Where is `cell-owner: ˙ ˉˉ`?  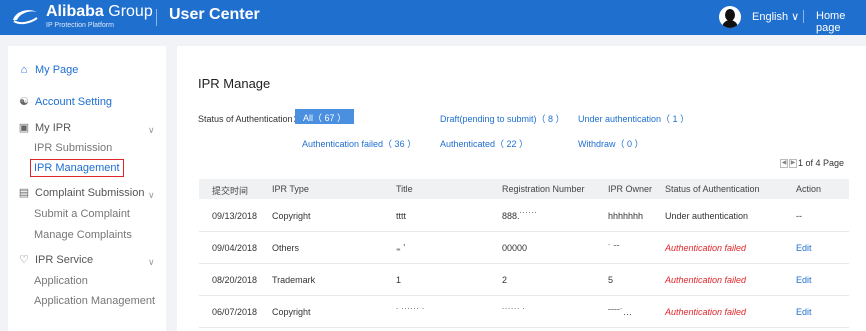
cell-owner: ˙ ˉˉ is located at coordinates (614, 248).